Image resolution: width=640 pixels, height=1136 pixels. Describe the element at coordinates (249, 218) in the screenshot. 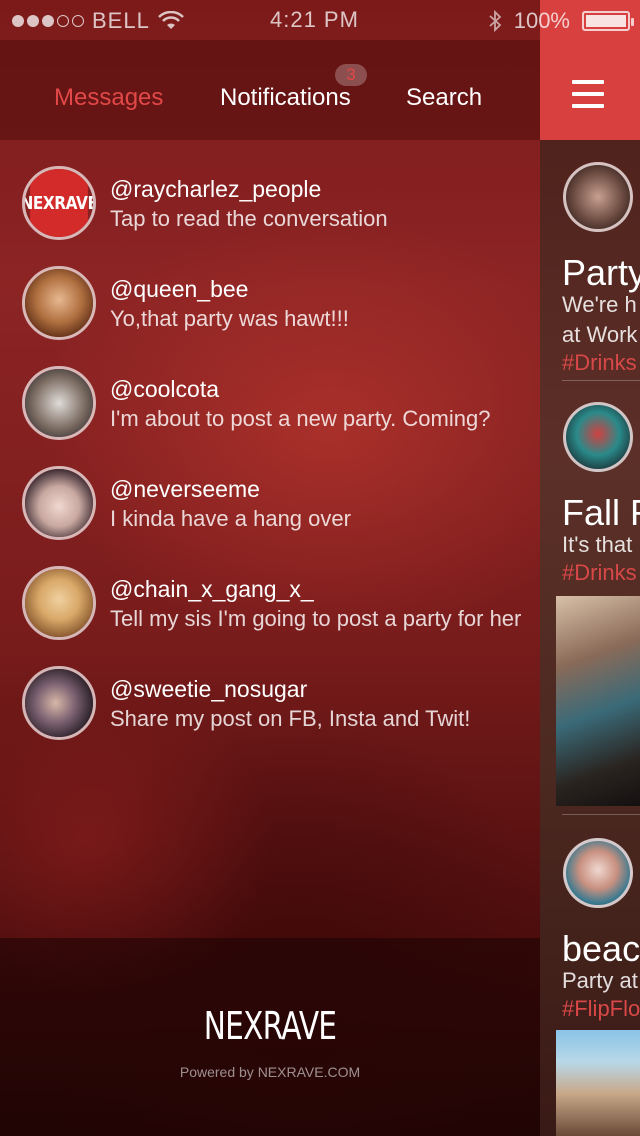

I see `conversation-preview: Tap to read the conversation` at that location.